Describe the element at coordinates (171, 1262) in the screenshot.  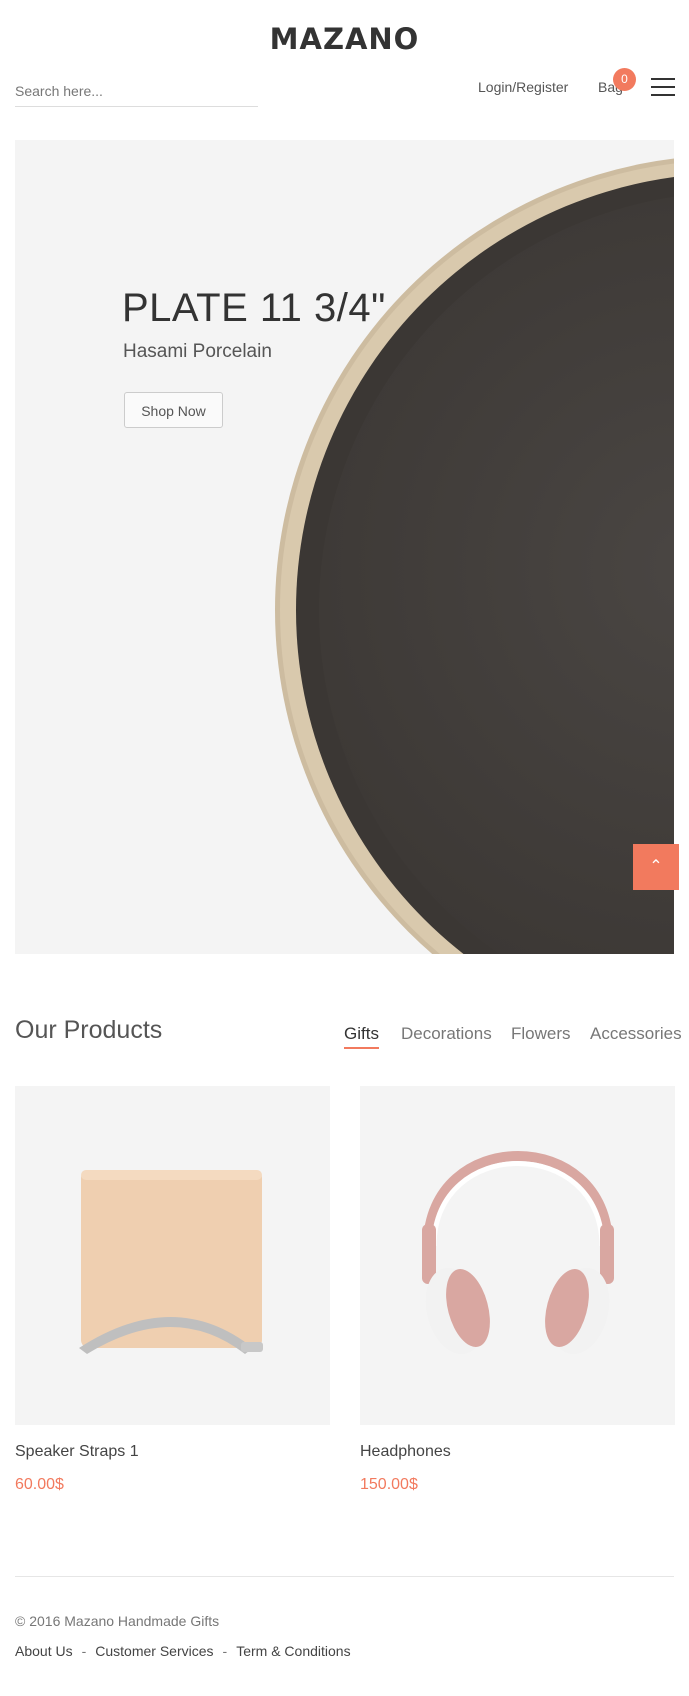
I see `laptop-stand-image` at that location.